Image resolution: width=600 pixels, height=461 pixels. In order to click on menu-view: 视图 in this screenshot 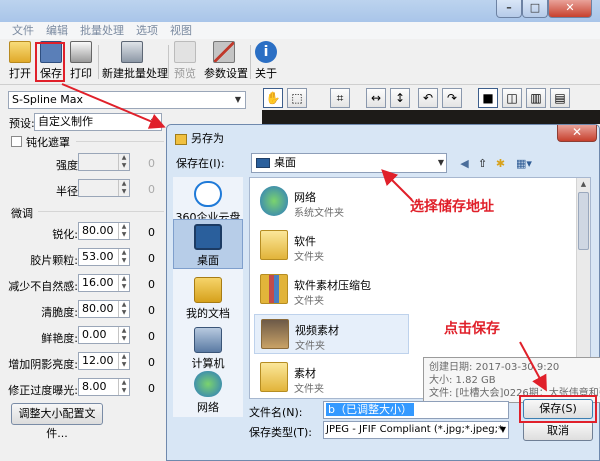, I will do `click(181, 30)`.